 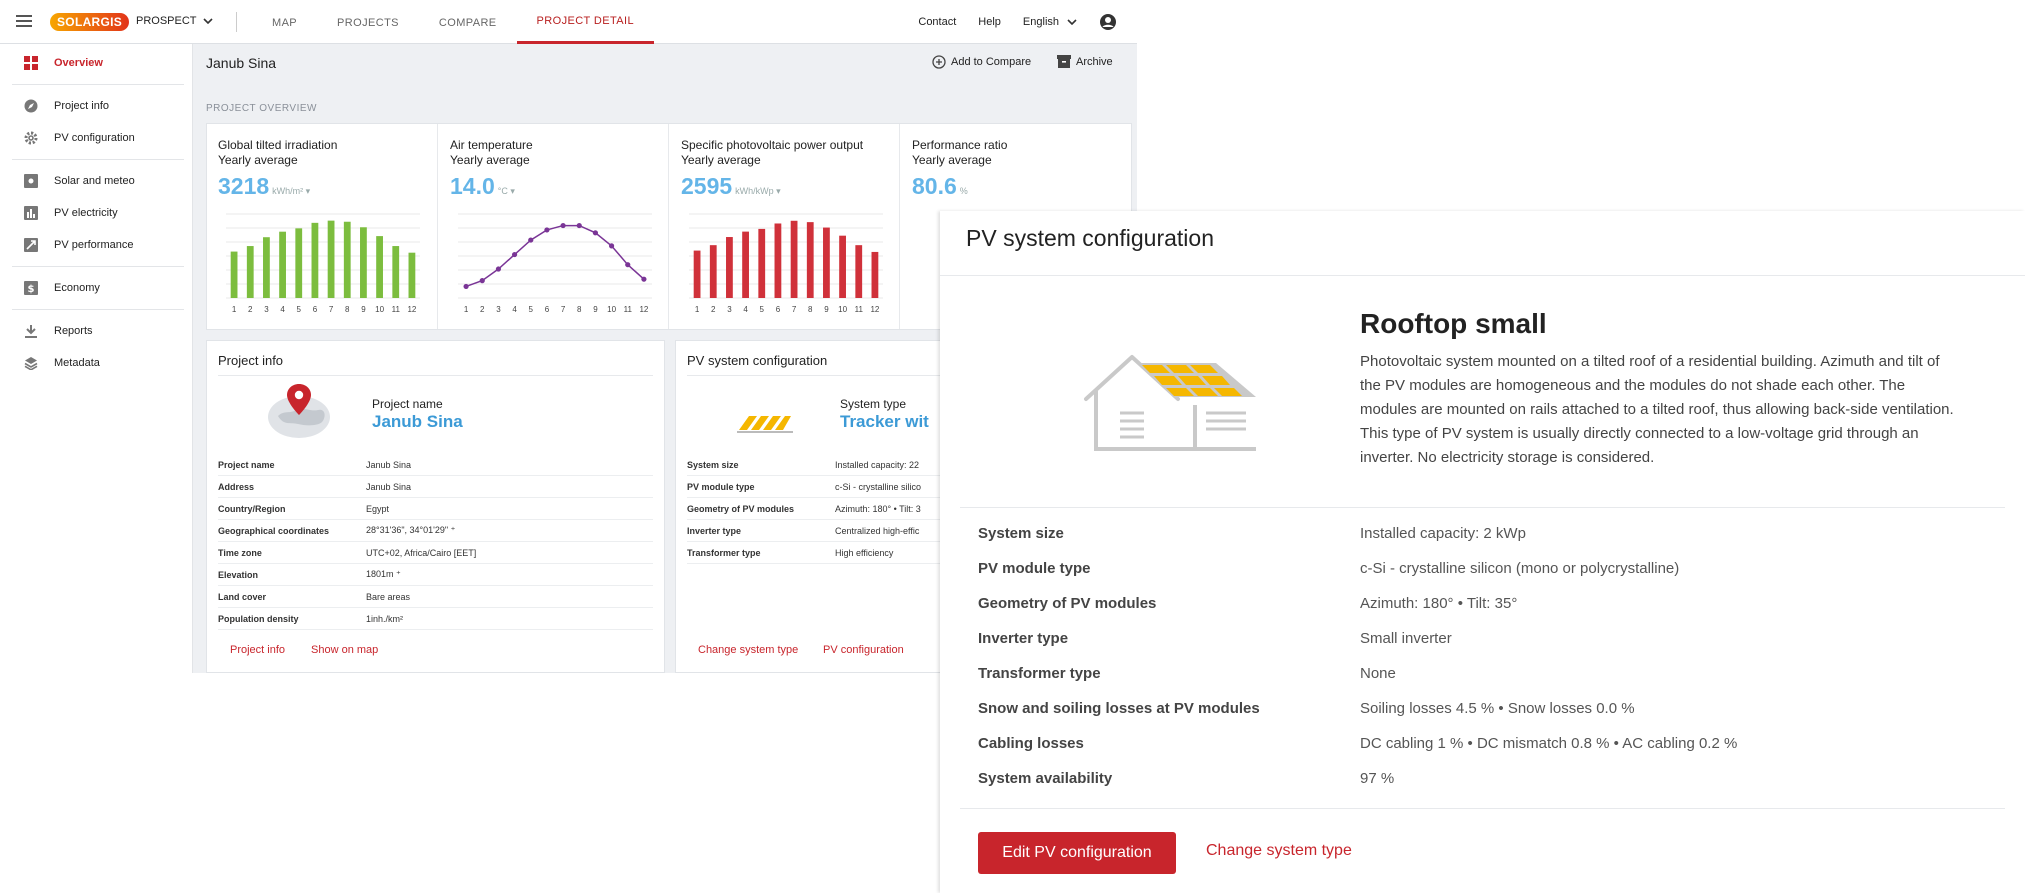 I want to click on sidebar-item-label: PV electricity, so click(x=86, y=213).